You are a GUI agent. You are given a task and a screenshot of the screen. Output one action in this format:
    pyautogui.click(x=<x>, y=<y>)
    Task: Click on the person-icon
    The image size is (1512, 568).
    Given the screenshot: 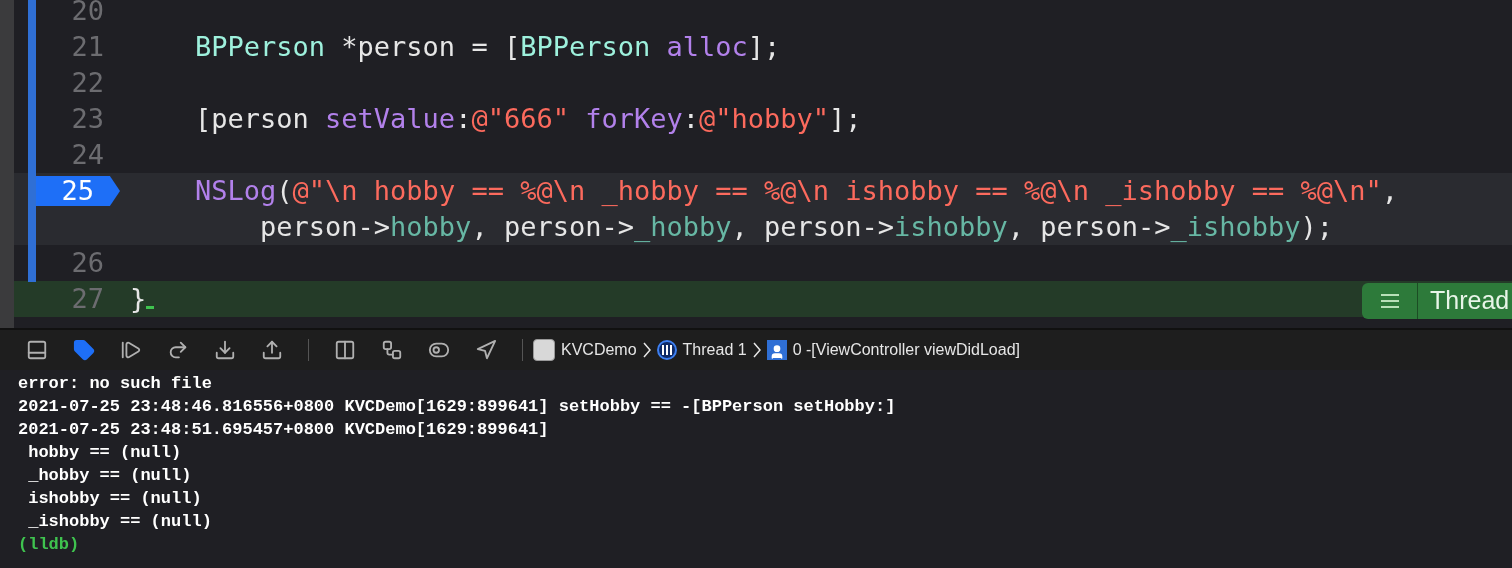 What is the action you would take?
    pyautogui.click(x=776, y=350)
    